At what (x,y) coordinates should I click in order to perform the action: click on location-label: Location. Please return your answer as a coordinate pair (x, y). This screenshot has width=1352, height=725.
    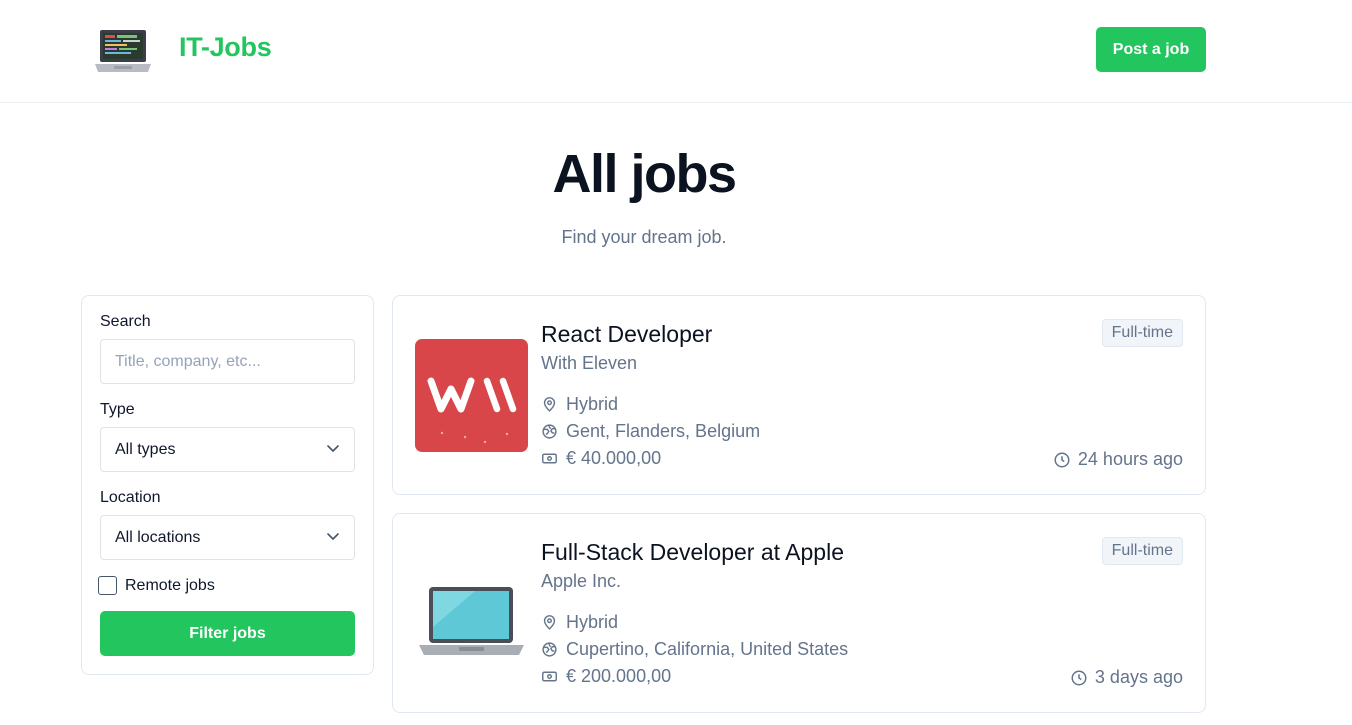
    Looking at the image, I should click on (130, 497).